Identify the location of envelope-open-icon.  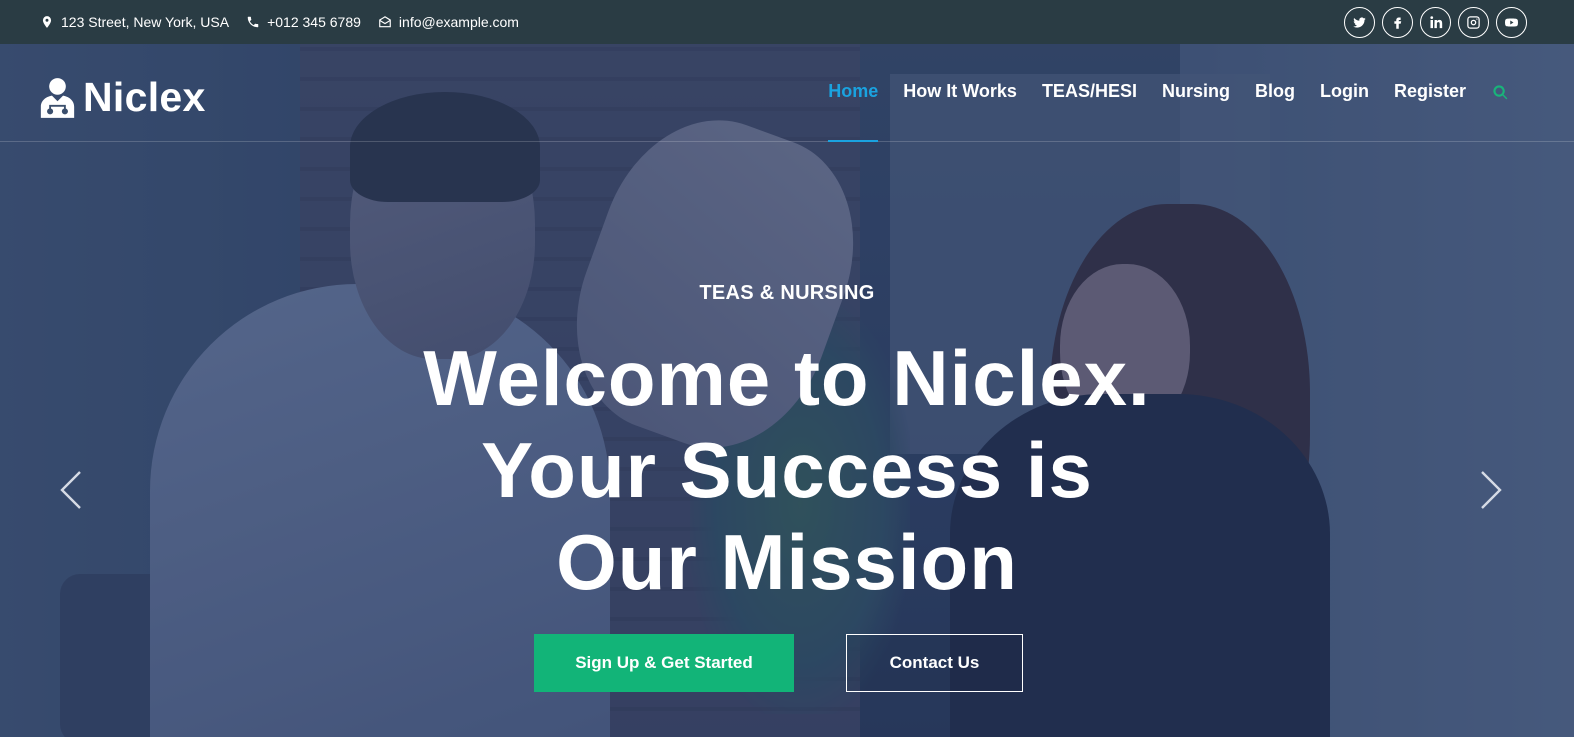
(385, 22).